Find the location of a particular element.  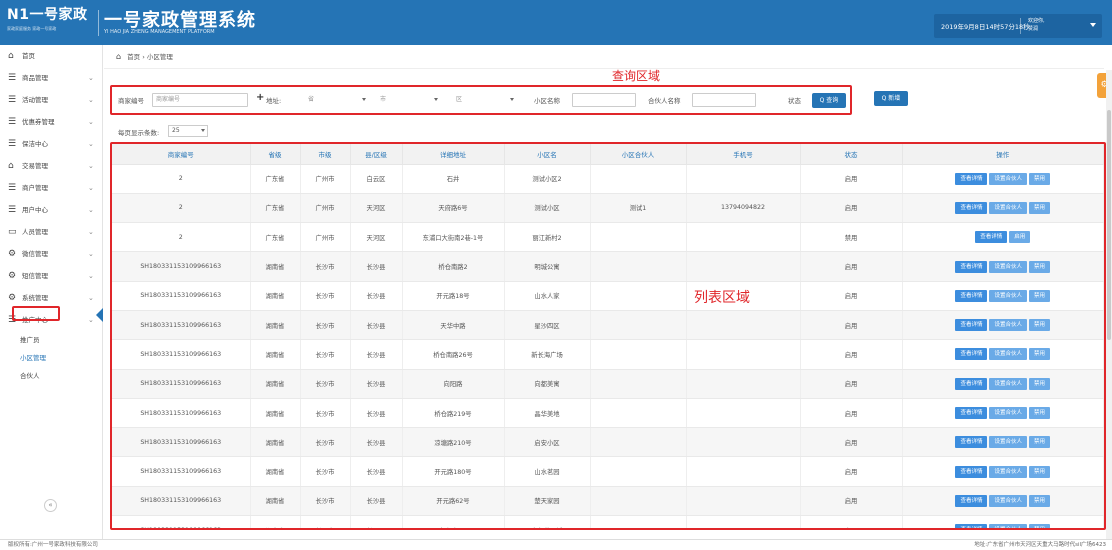

table-cell: 天河区 is located at coordinates (376, 208).